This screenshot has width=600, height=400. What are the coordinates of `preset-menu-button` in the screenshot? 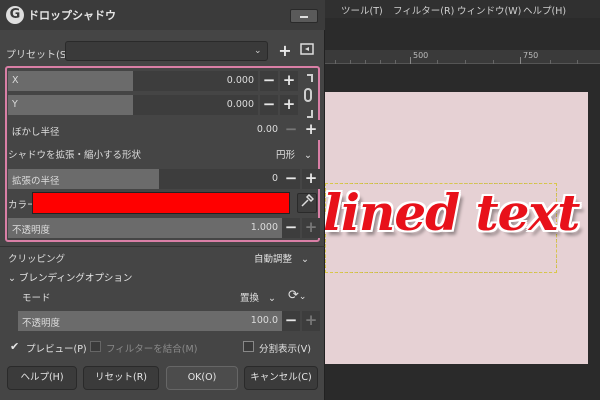 It's located at (307, 51).